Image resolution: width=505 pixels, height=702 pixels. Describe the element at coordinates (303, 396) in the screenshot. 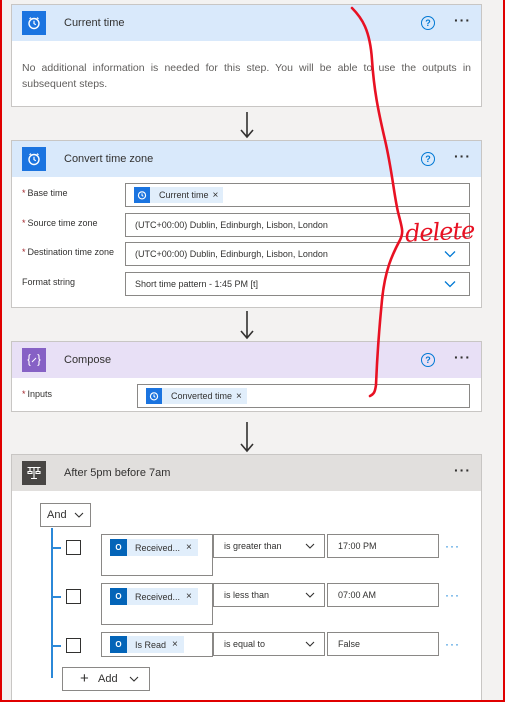

I see `inputs-field: Converted time ×` at that location.